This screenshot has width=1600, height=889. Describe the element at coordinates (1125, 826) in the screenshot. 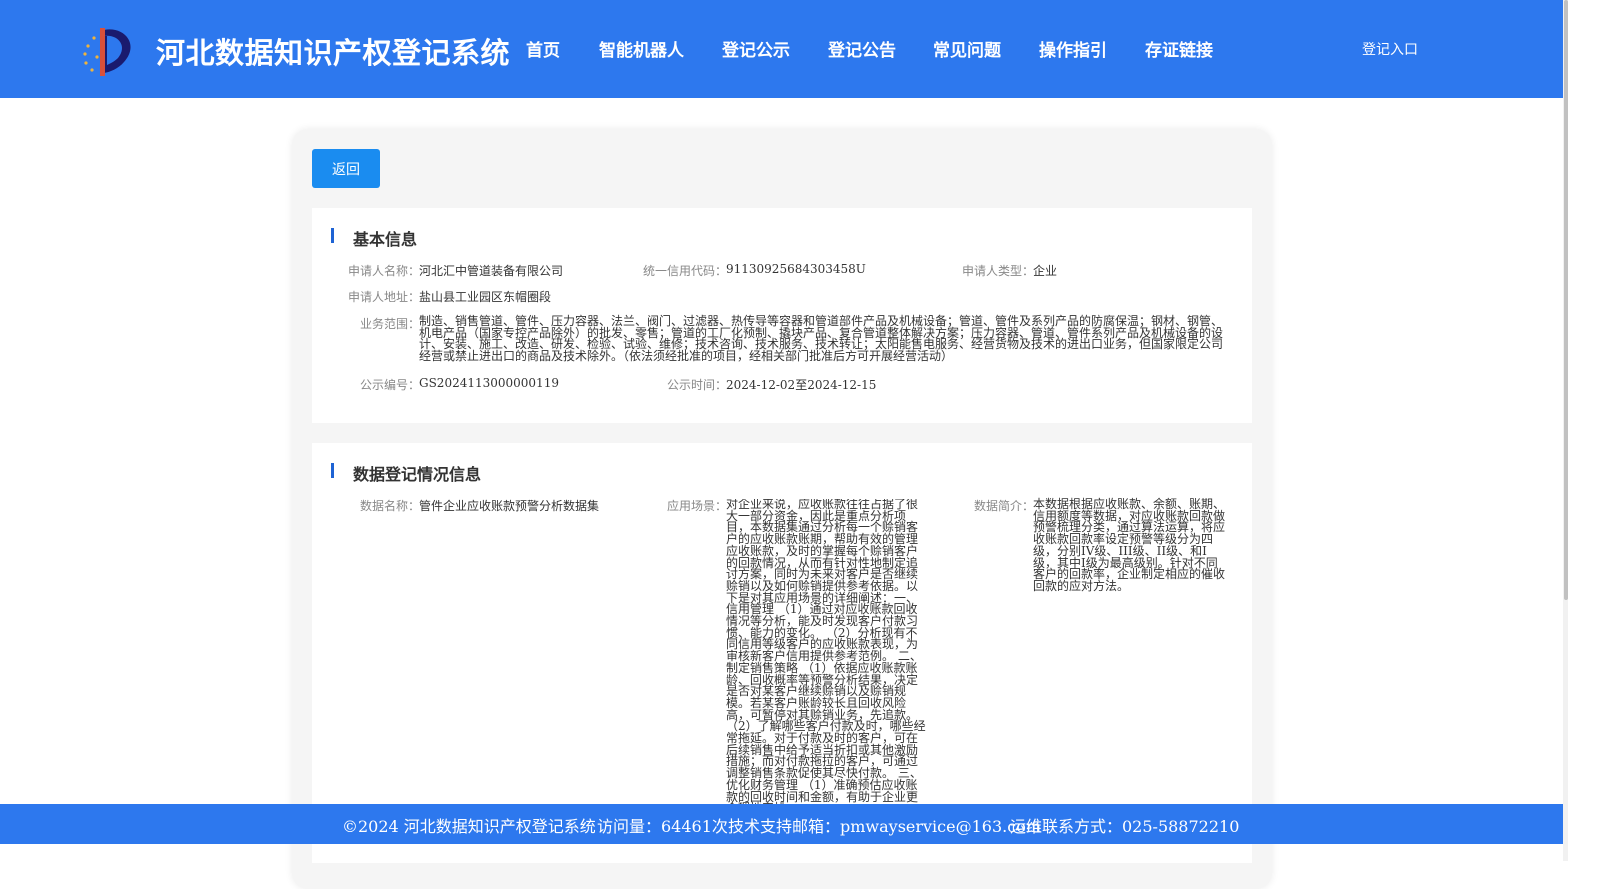

I see `footer-phone: 运维联系方式：025-58872210` at that location.